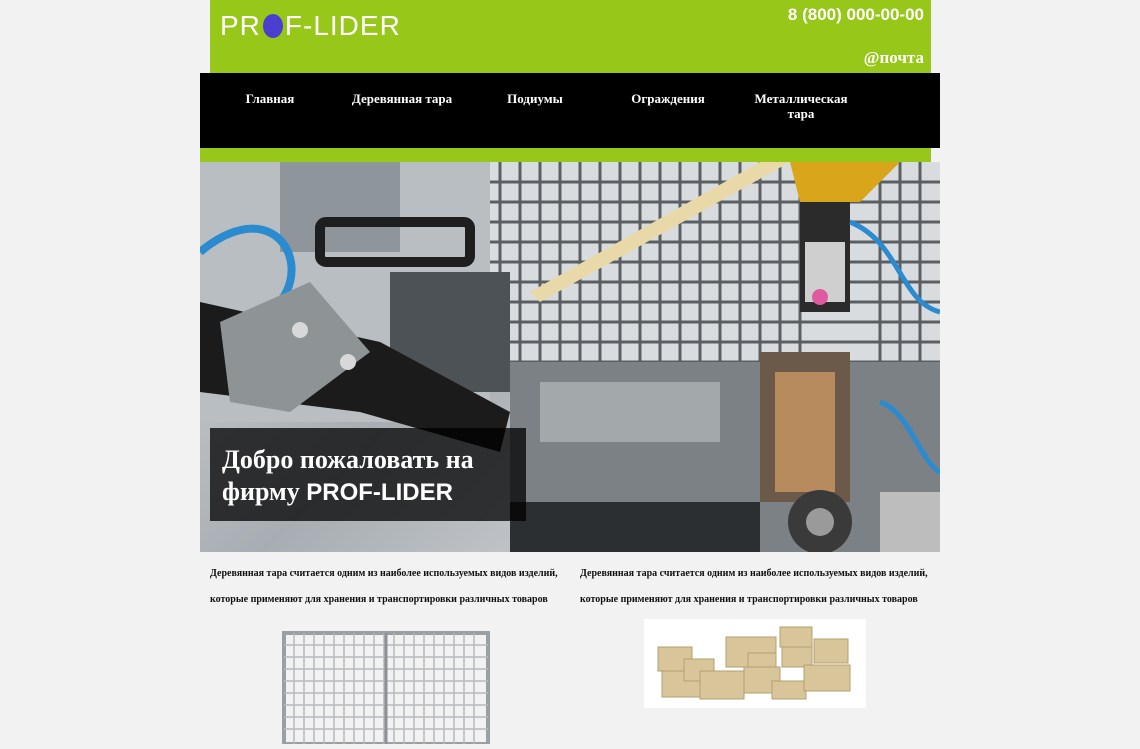  What do you see at coordinates (342, 25) in the screenshot?
I see `logo-text-right: F-LIDER` at bounding box center [342, 25].